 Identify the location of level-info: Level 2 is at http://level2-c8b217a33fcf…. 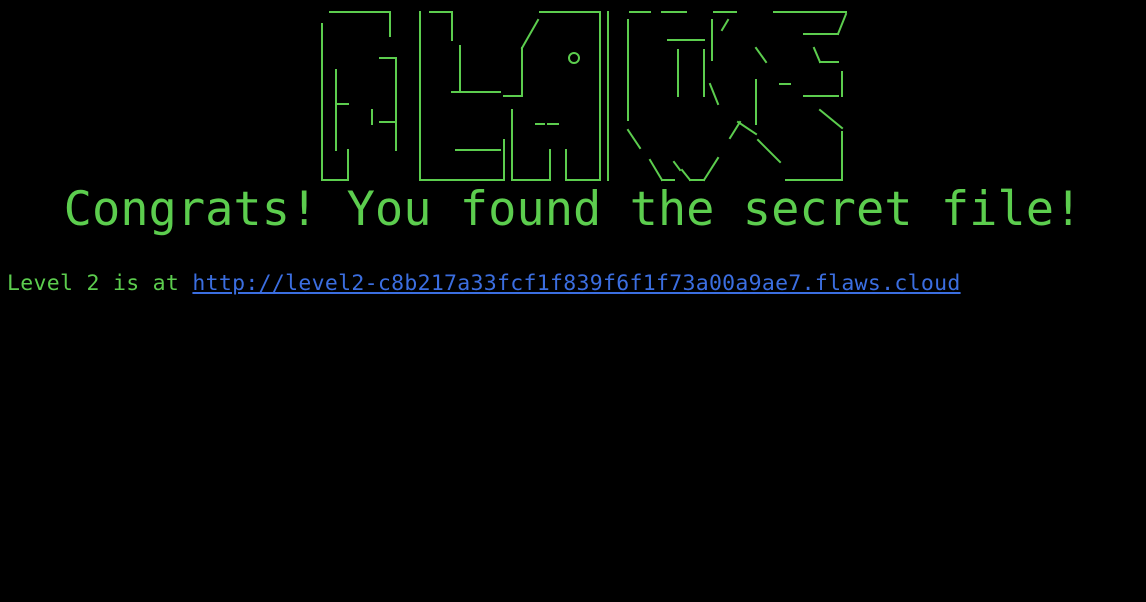
(484, 284).